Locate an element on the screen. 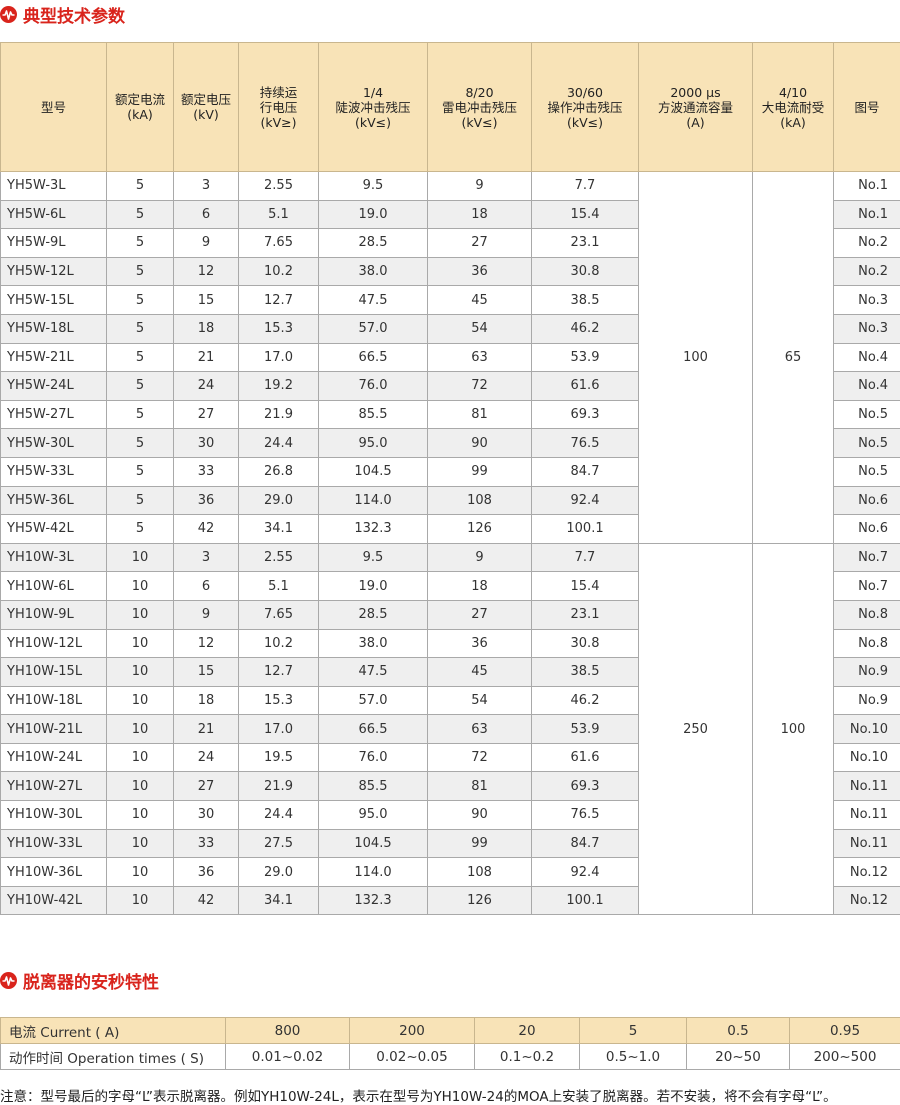 This screenshot has width=900, height=1105. value-cell: 126 is located at coordinates (480, 529).